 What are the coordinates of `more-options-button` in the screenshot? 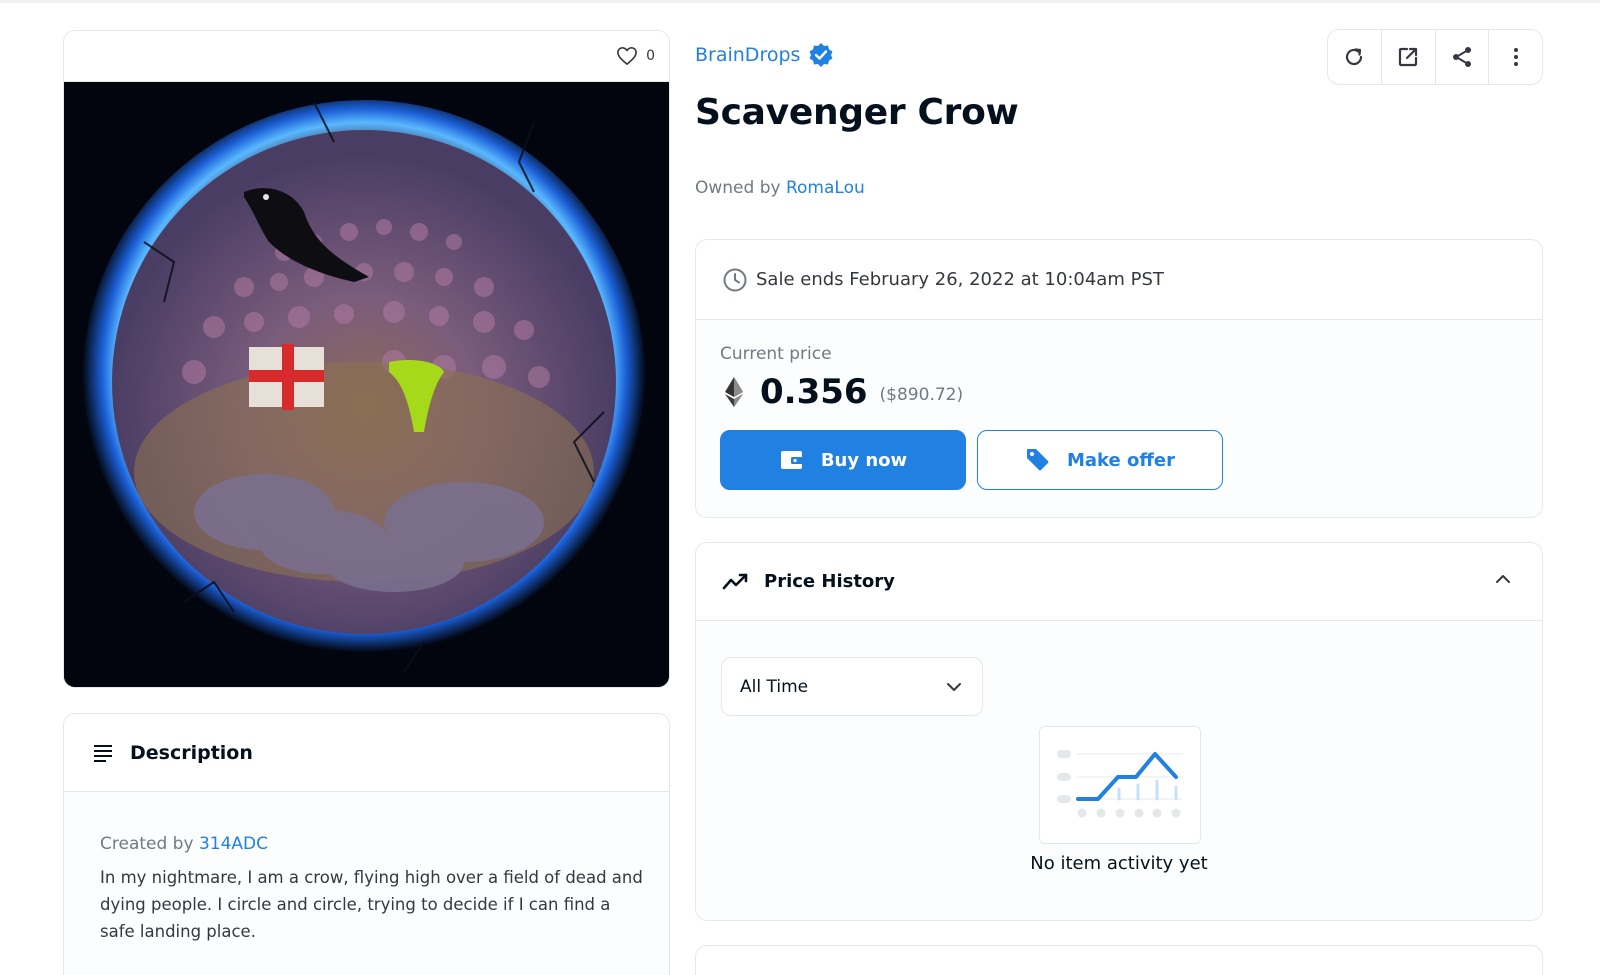 It's located at (1515, 57).